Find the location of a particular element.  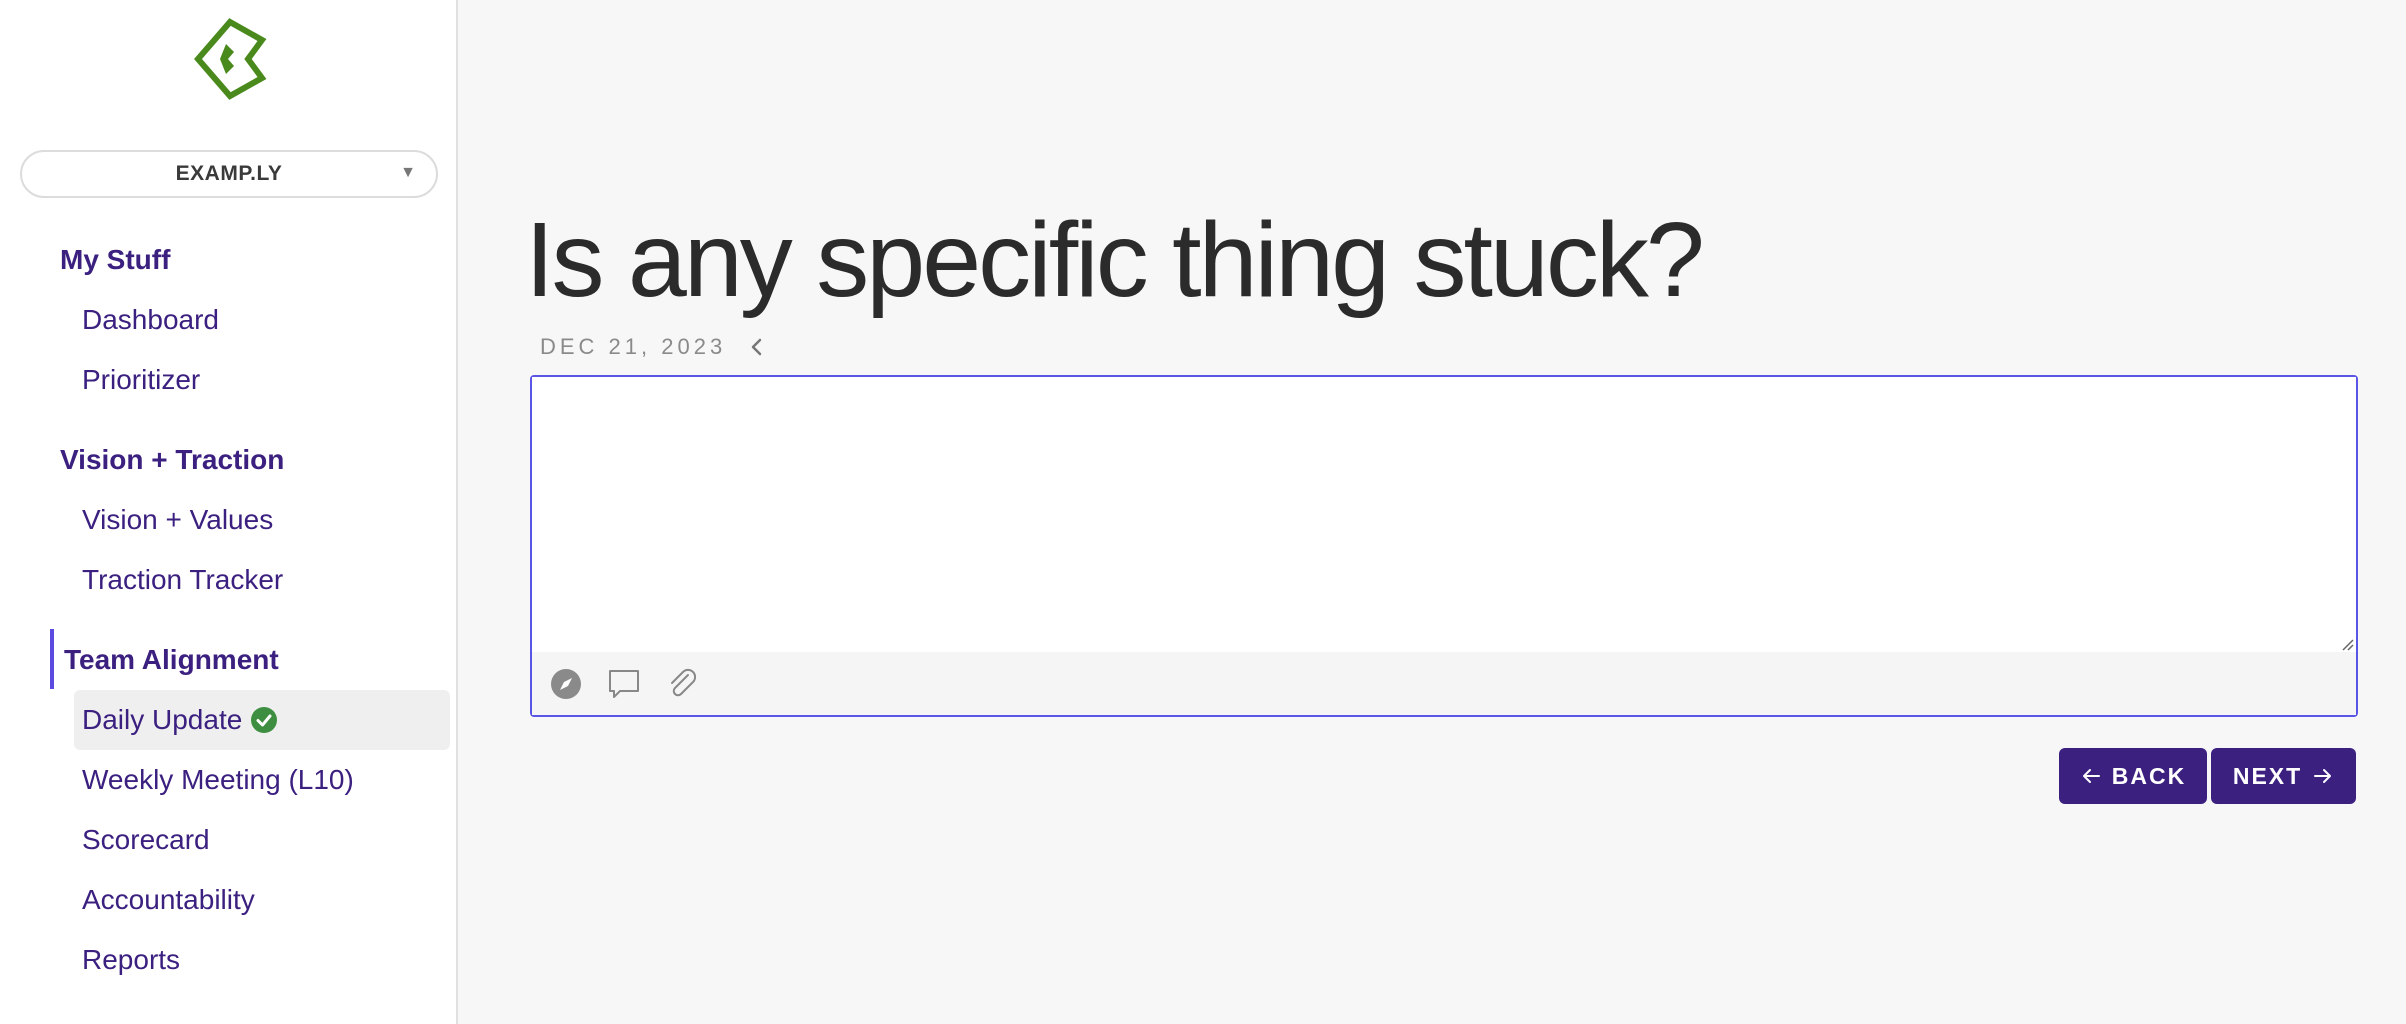

arrow-right-icon is located at coordinates (2323, 776).